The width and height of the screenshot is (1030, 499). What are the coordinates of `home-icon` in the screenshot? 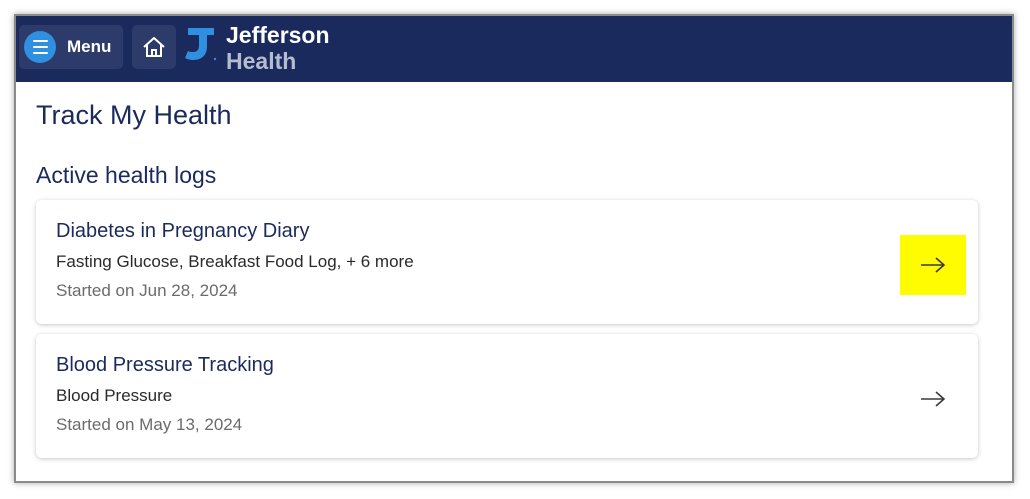 It's located at (154, 47).